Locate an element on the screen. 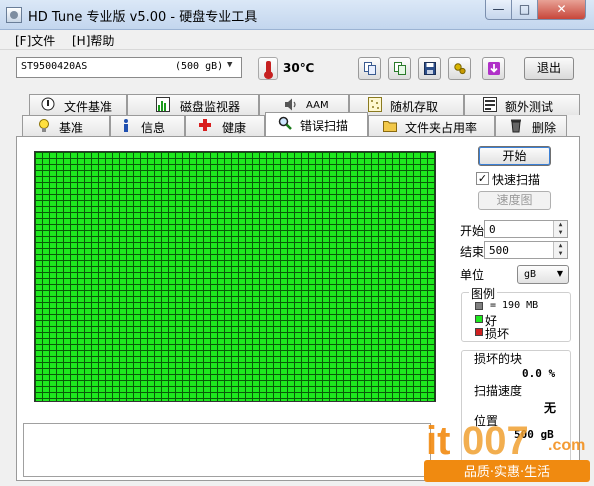 The image size is (594, 486). scan-log-box is located at coordinates (227, 450).